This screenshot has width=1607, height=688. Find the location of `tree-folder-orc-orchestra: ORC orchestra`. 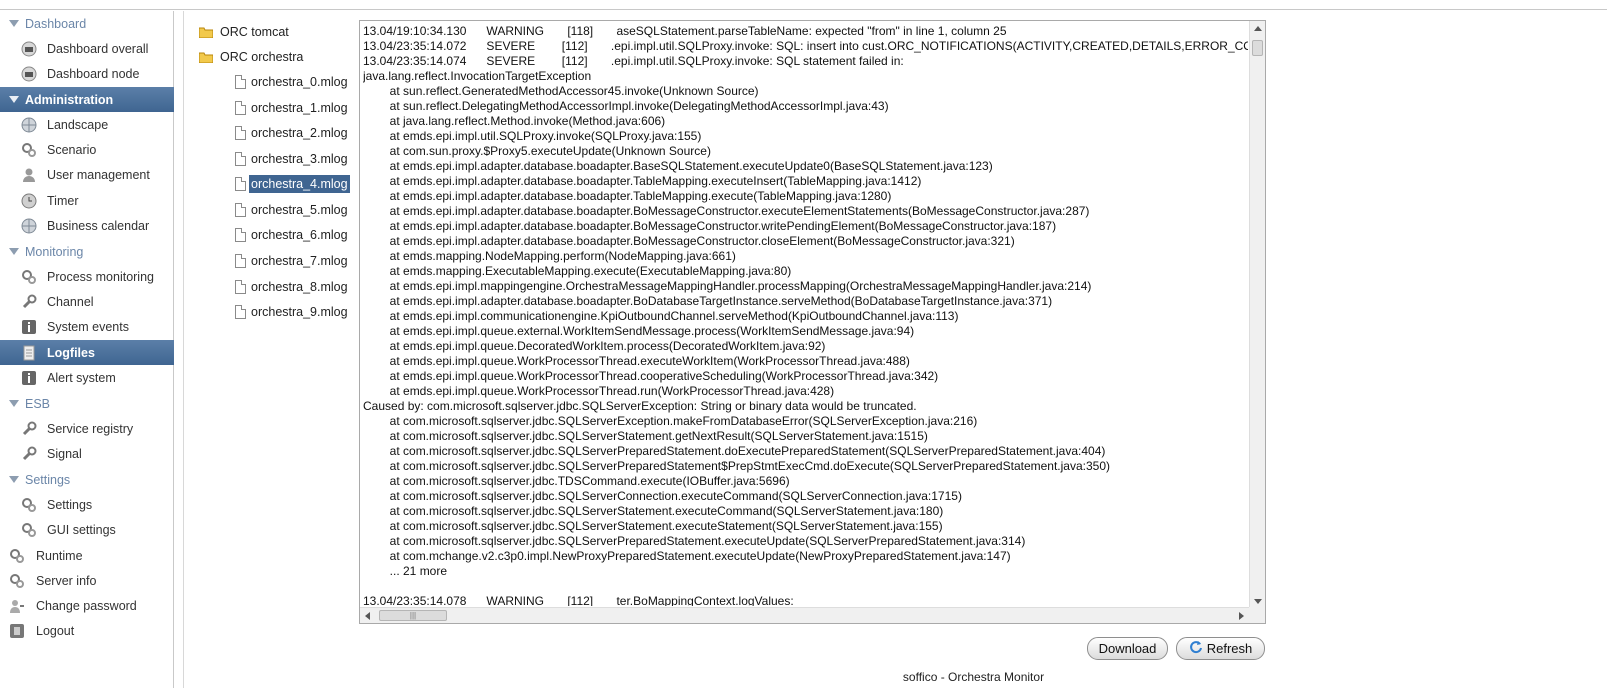

tree-folder-orc-orchestra: ORC orchestra is located at coordinates (251, 57).